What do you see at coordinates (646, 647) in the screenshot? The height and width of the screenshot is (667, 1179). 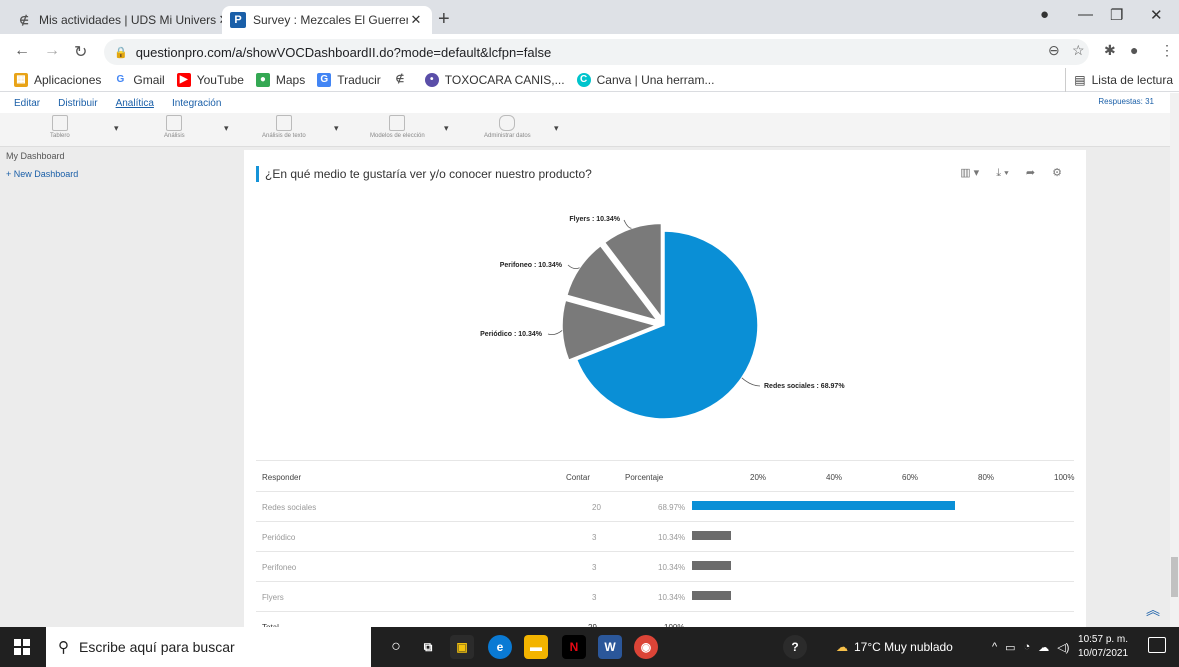 I see `chrome-icon: ◉` at bounding box center [646, 647].